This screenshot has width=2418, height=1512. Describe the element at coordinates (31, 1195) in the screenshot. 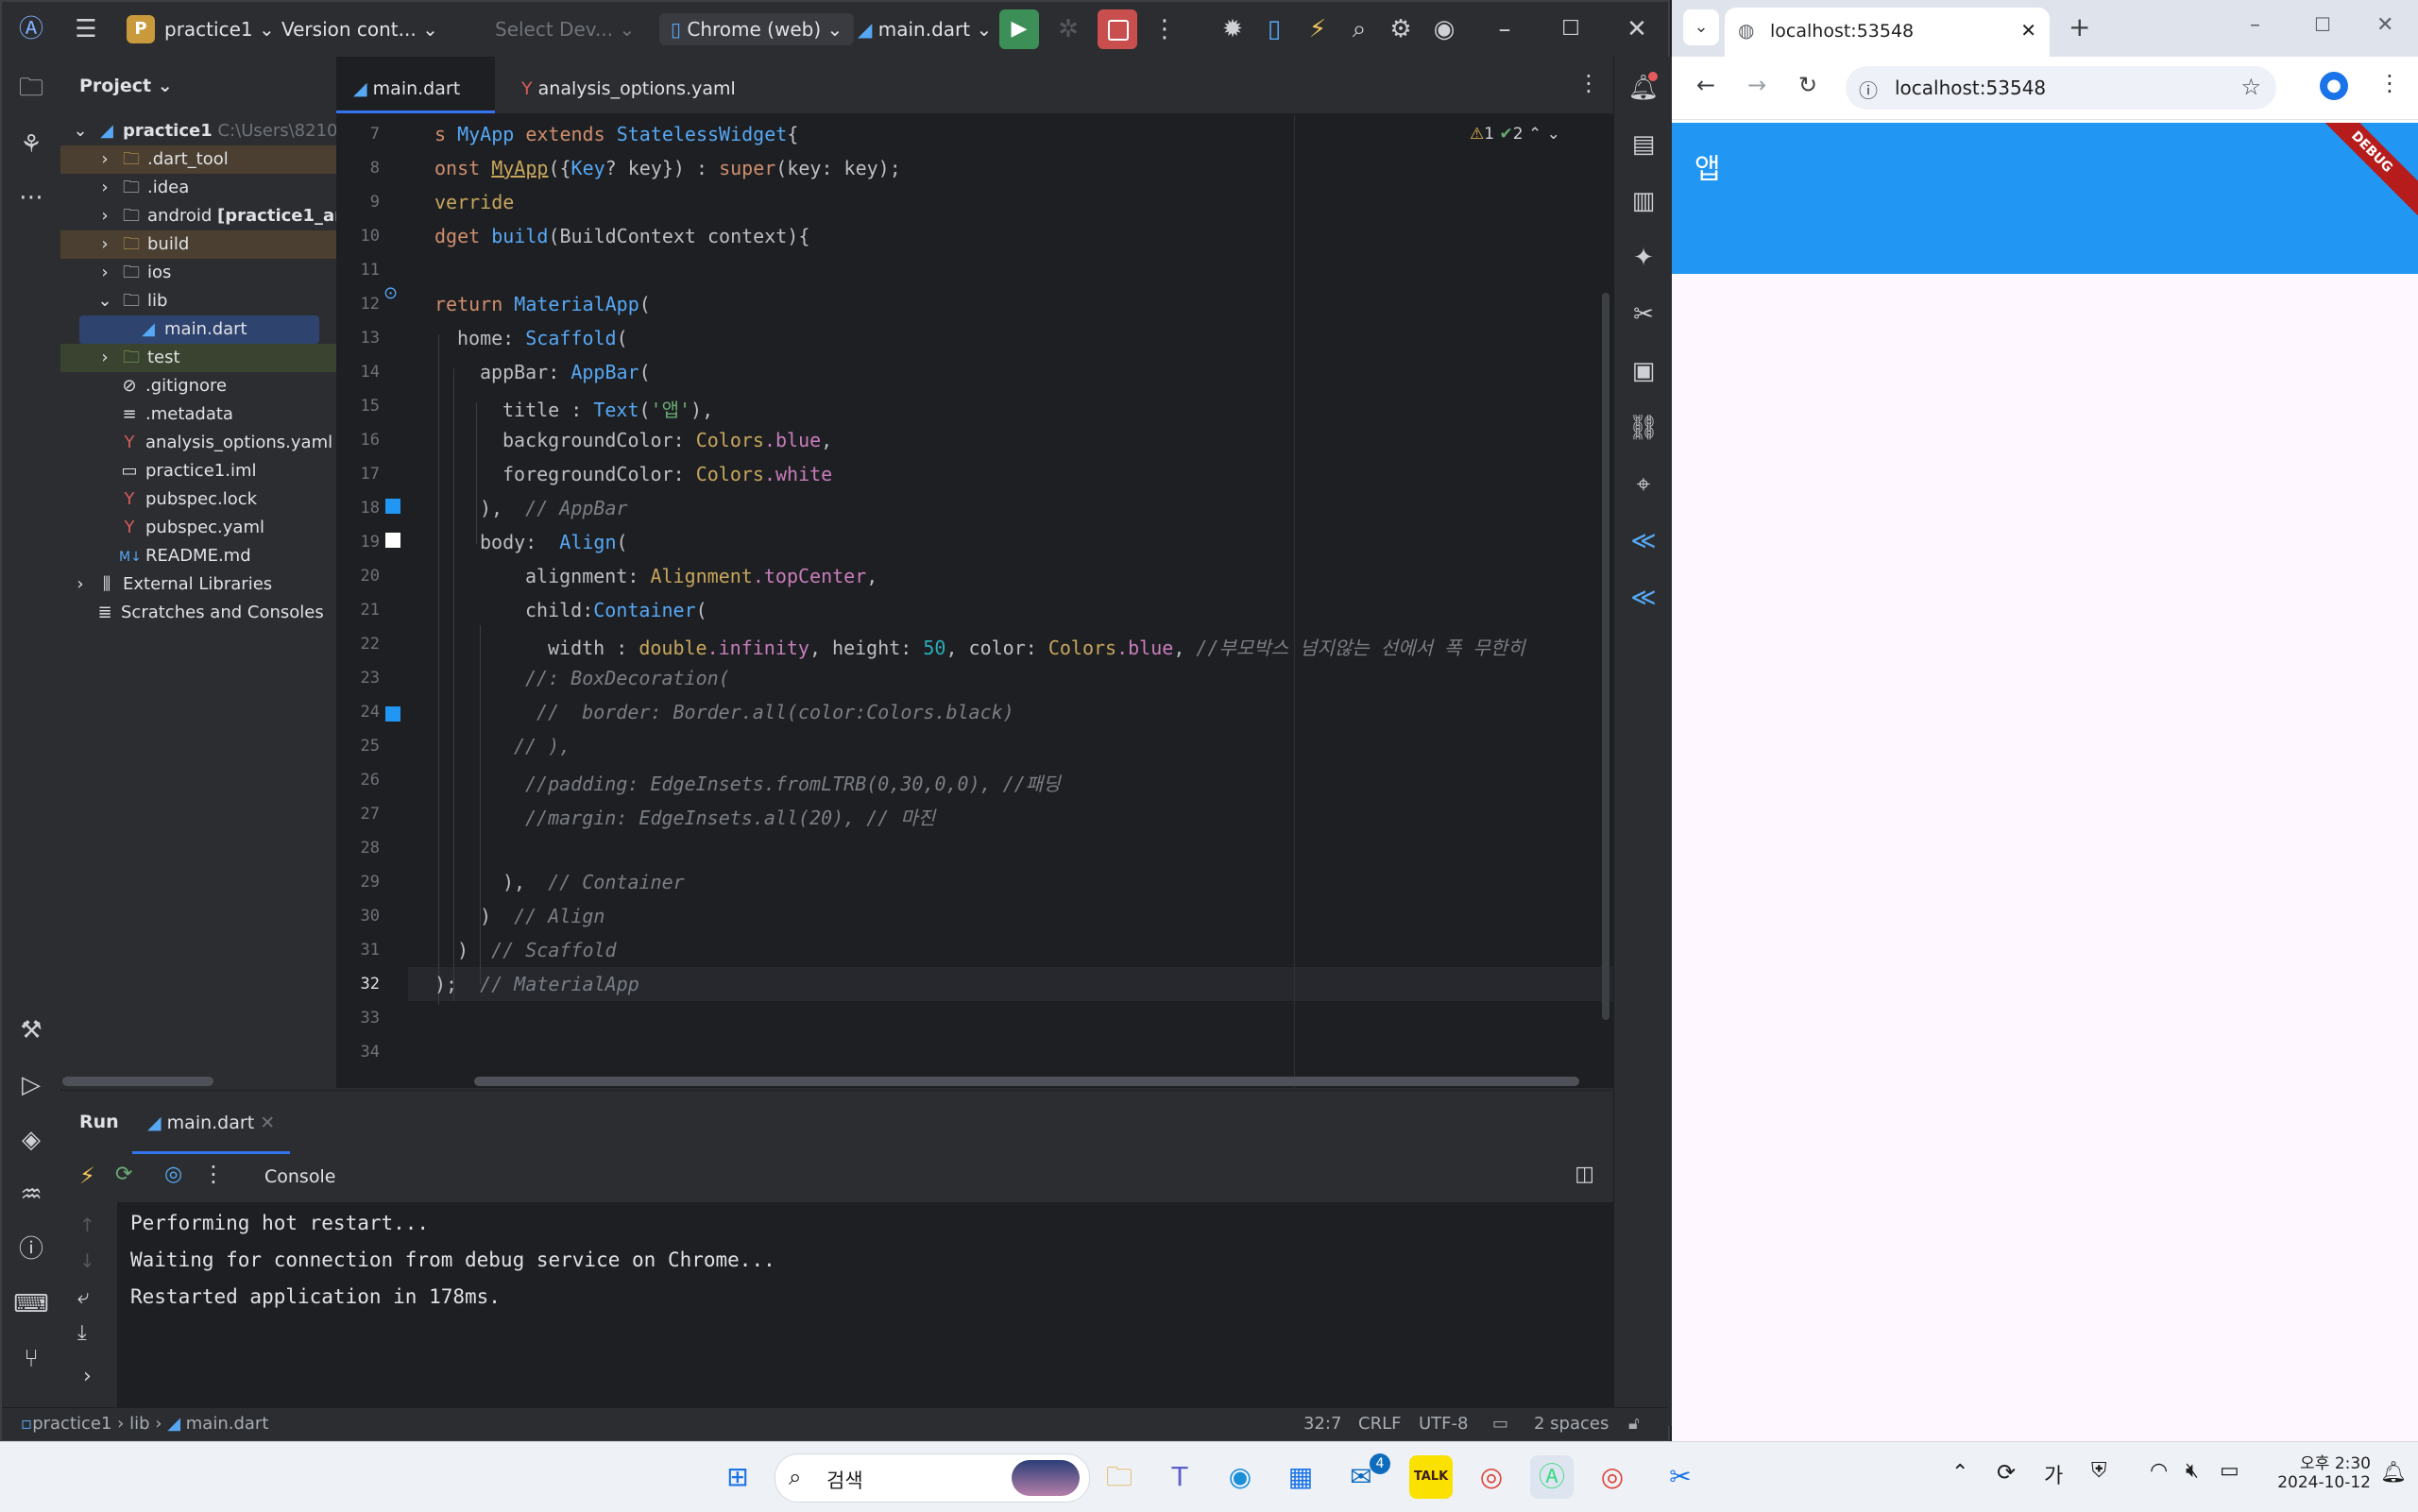

I see `logcat-icon: ♒` at that location.